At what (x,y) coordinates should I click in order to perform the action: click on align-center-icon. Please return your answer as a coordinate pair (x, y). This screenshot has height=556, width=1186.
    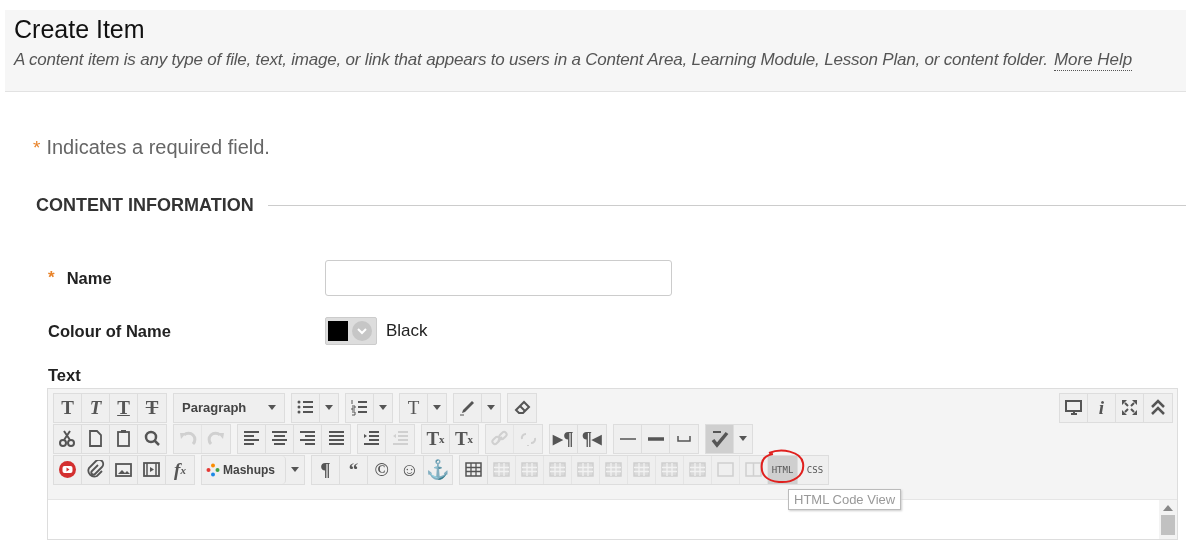
    Looking at the image, I should click on (279, 438).